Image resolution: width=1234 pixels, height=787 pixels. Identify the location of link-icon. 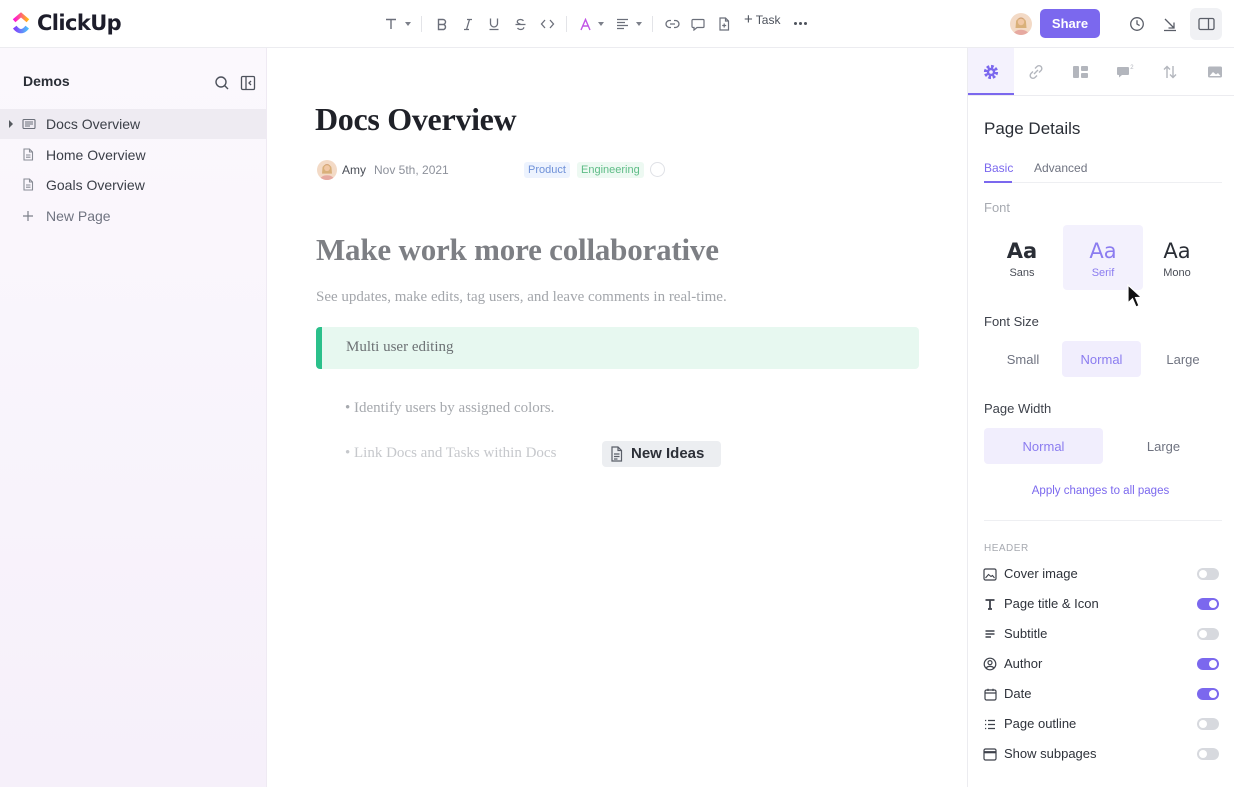
(672, 24).